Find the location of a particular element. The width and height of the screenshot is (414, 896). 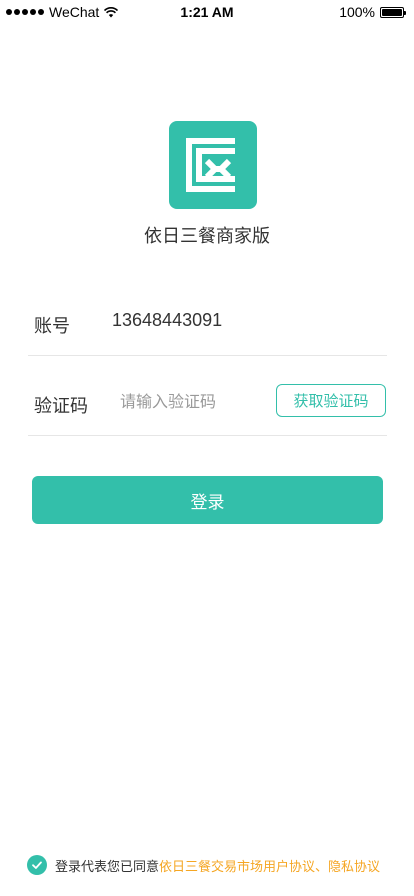

status-bar: WeChat 1:21 AM 100% is located at coordinates (207, 12).